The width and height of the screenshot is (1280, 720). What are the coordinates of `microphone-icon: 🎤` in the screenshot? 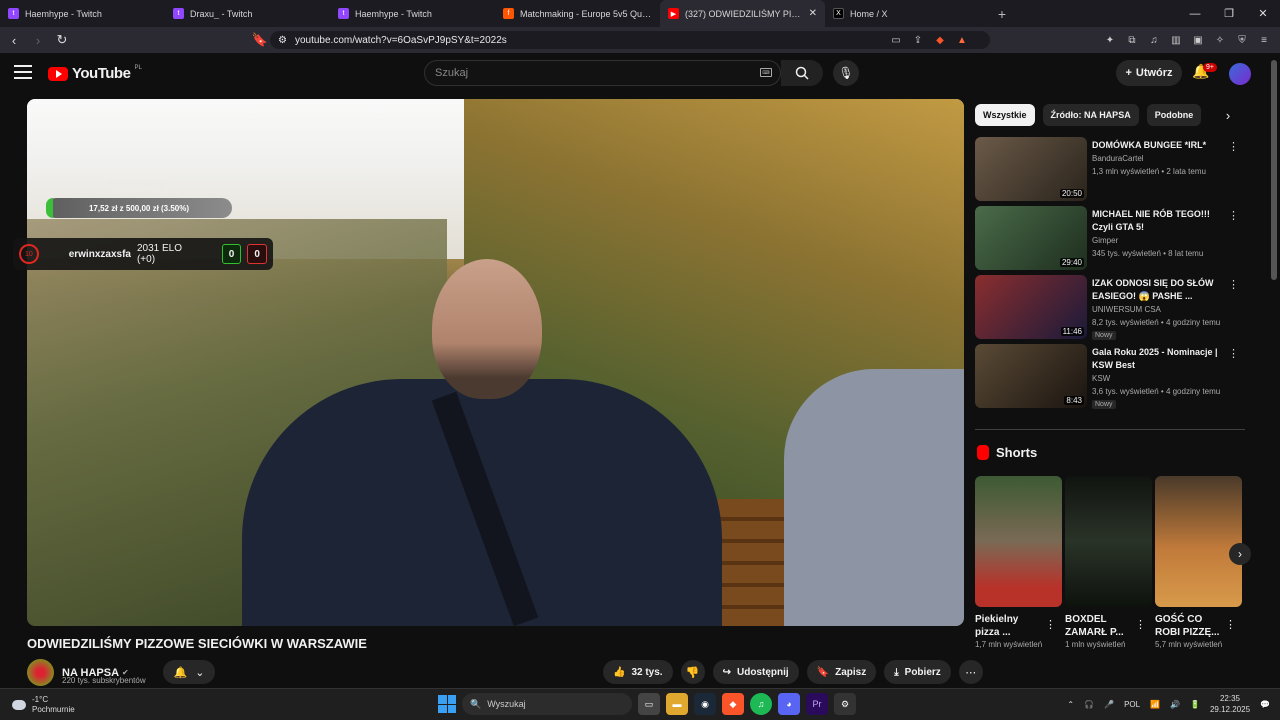 It's located at (1109, 704).